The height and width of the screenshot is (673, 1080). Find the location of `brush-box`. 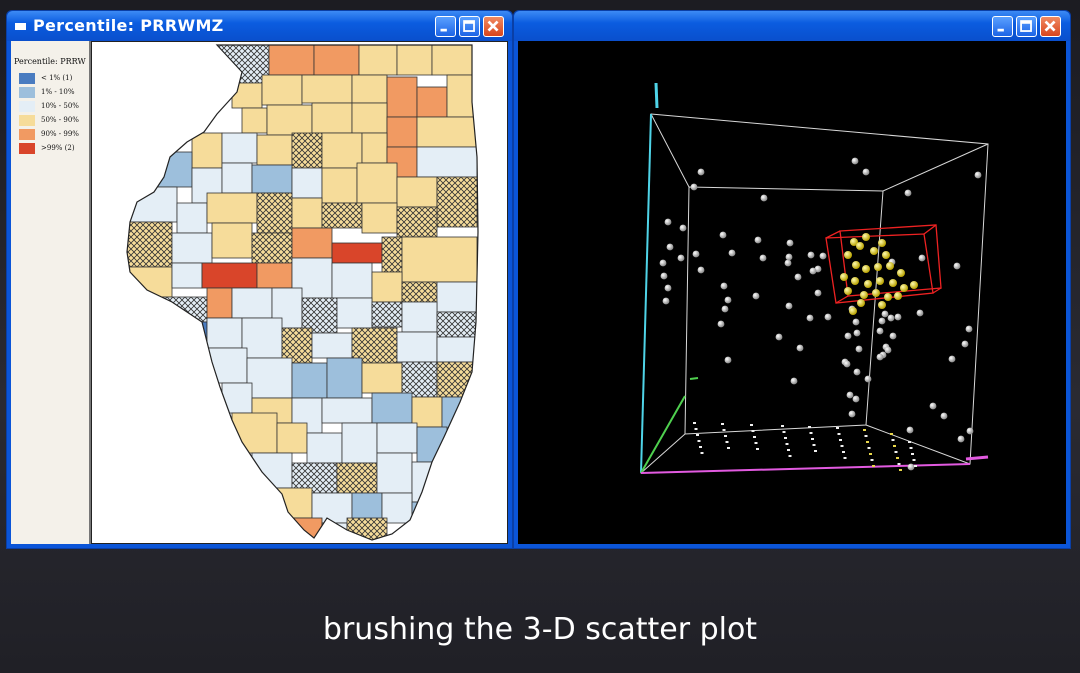

brush-box is located at coordinates (883, 264).